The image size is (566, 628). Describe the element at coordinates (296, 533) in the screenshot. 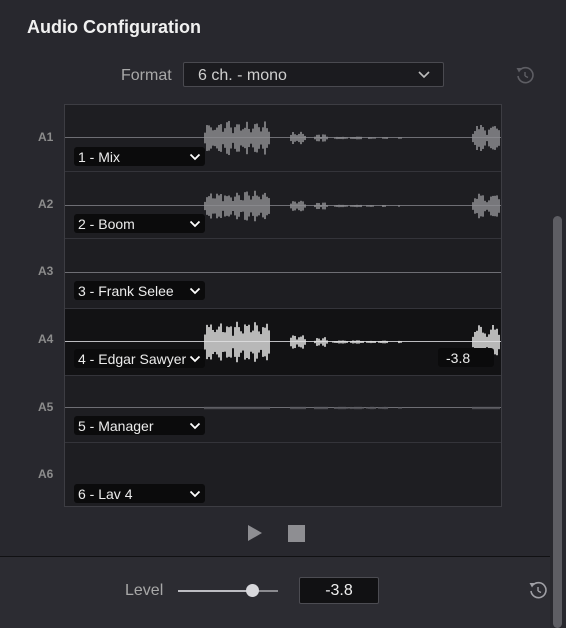

I see `stop-icon` at that location.